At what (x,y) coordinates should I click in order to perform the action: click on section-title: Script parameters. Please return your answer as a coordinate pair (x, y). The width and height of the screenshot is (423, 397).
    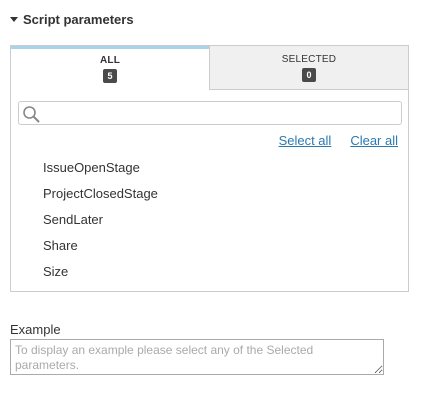
    Looking at the image, I should click on (78, 19).